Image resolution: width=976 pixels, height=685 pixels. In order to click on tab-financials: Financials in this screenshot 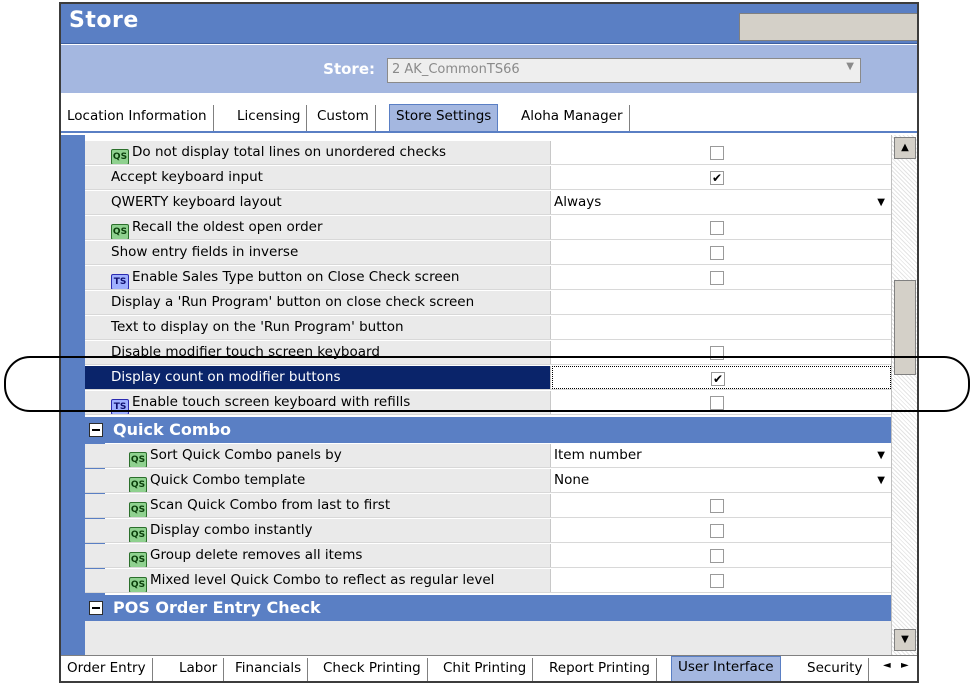, I will do `click(269, 669)`.